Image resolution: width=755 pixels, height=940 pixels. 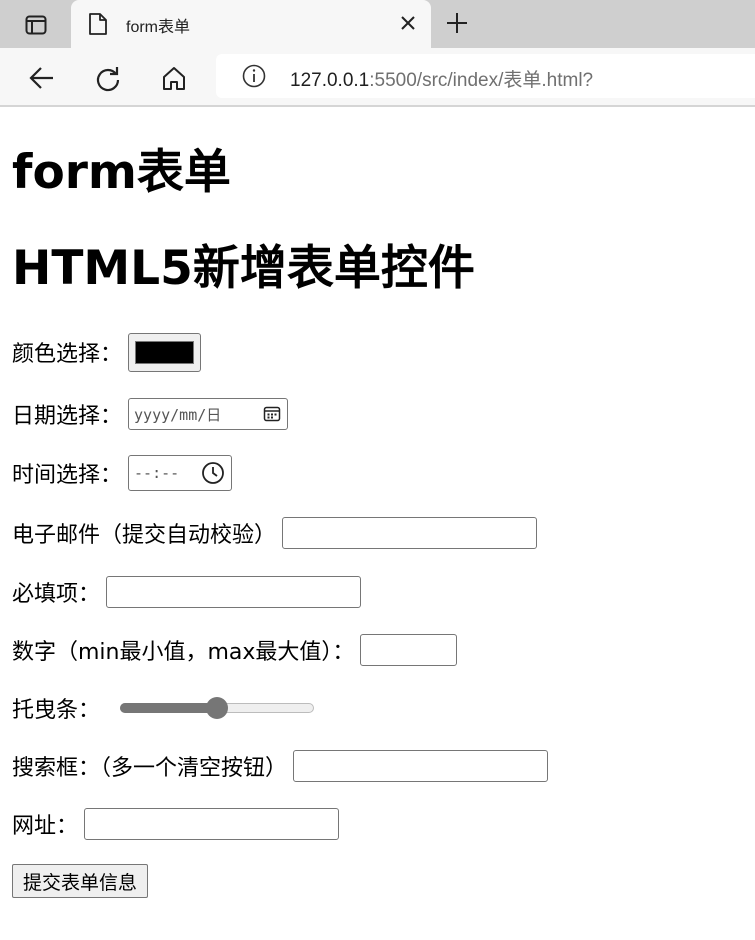 I want to click on email-input, so click(x=410, y=533).